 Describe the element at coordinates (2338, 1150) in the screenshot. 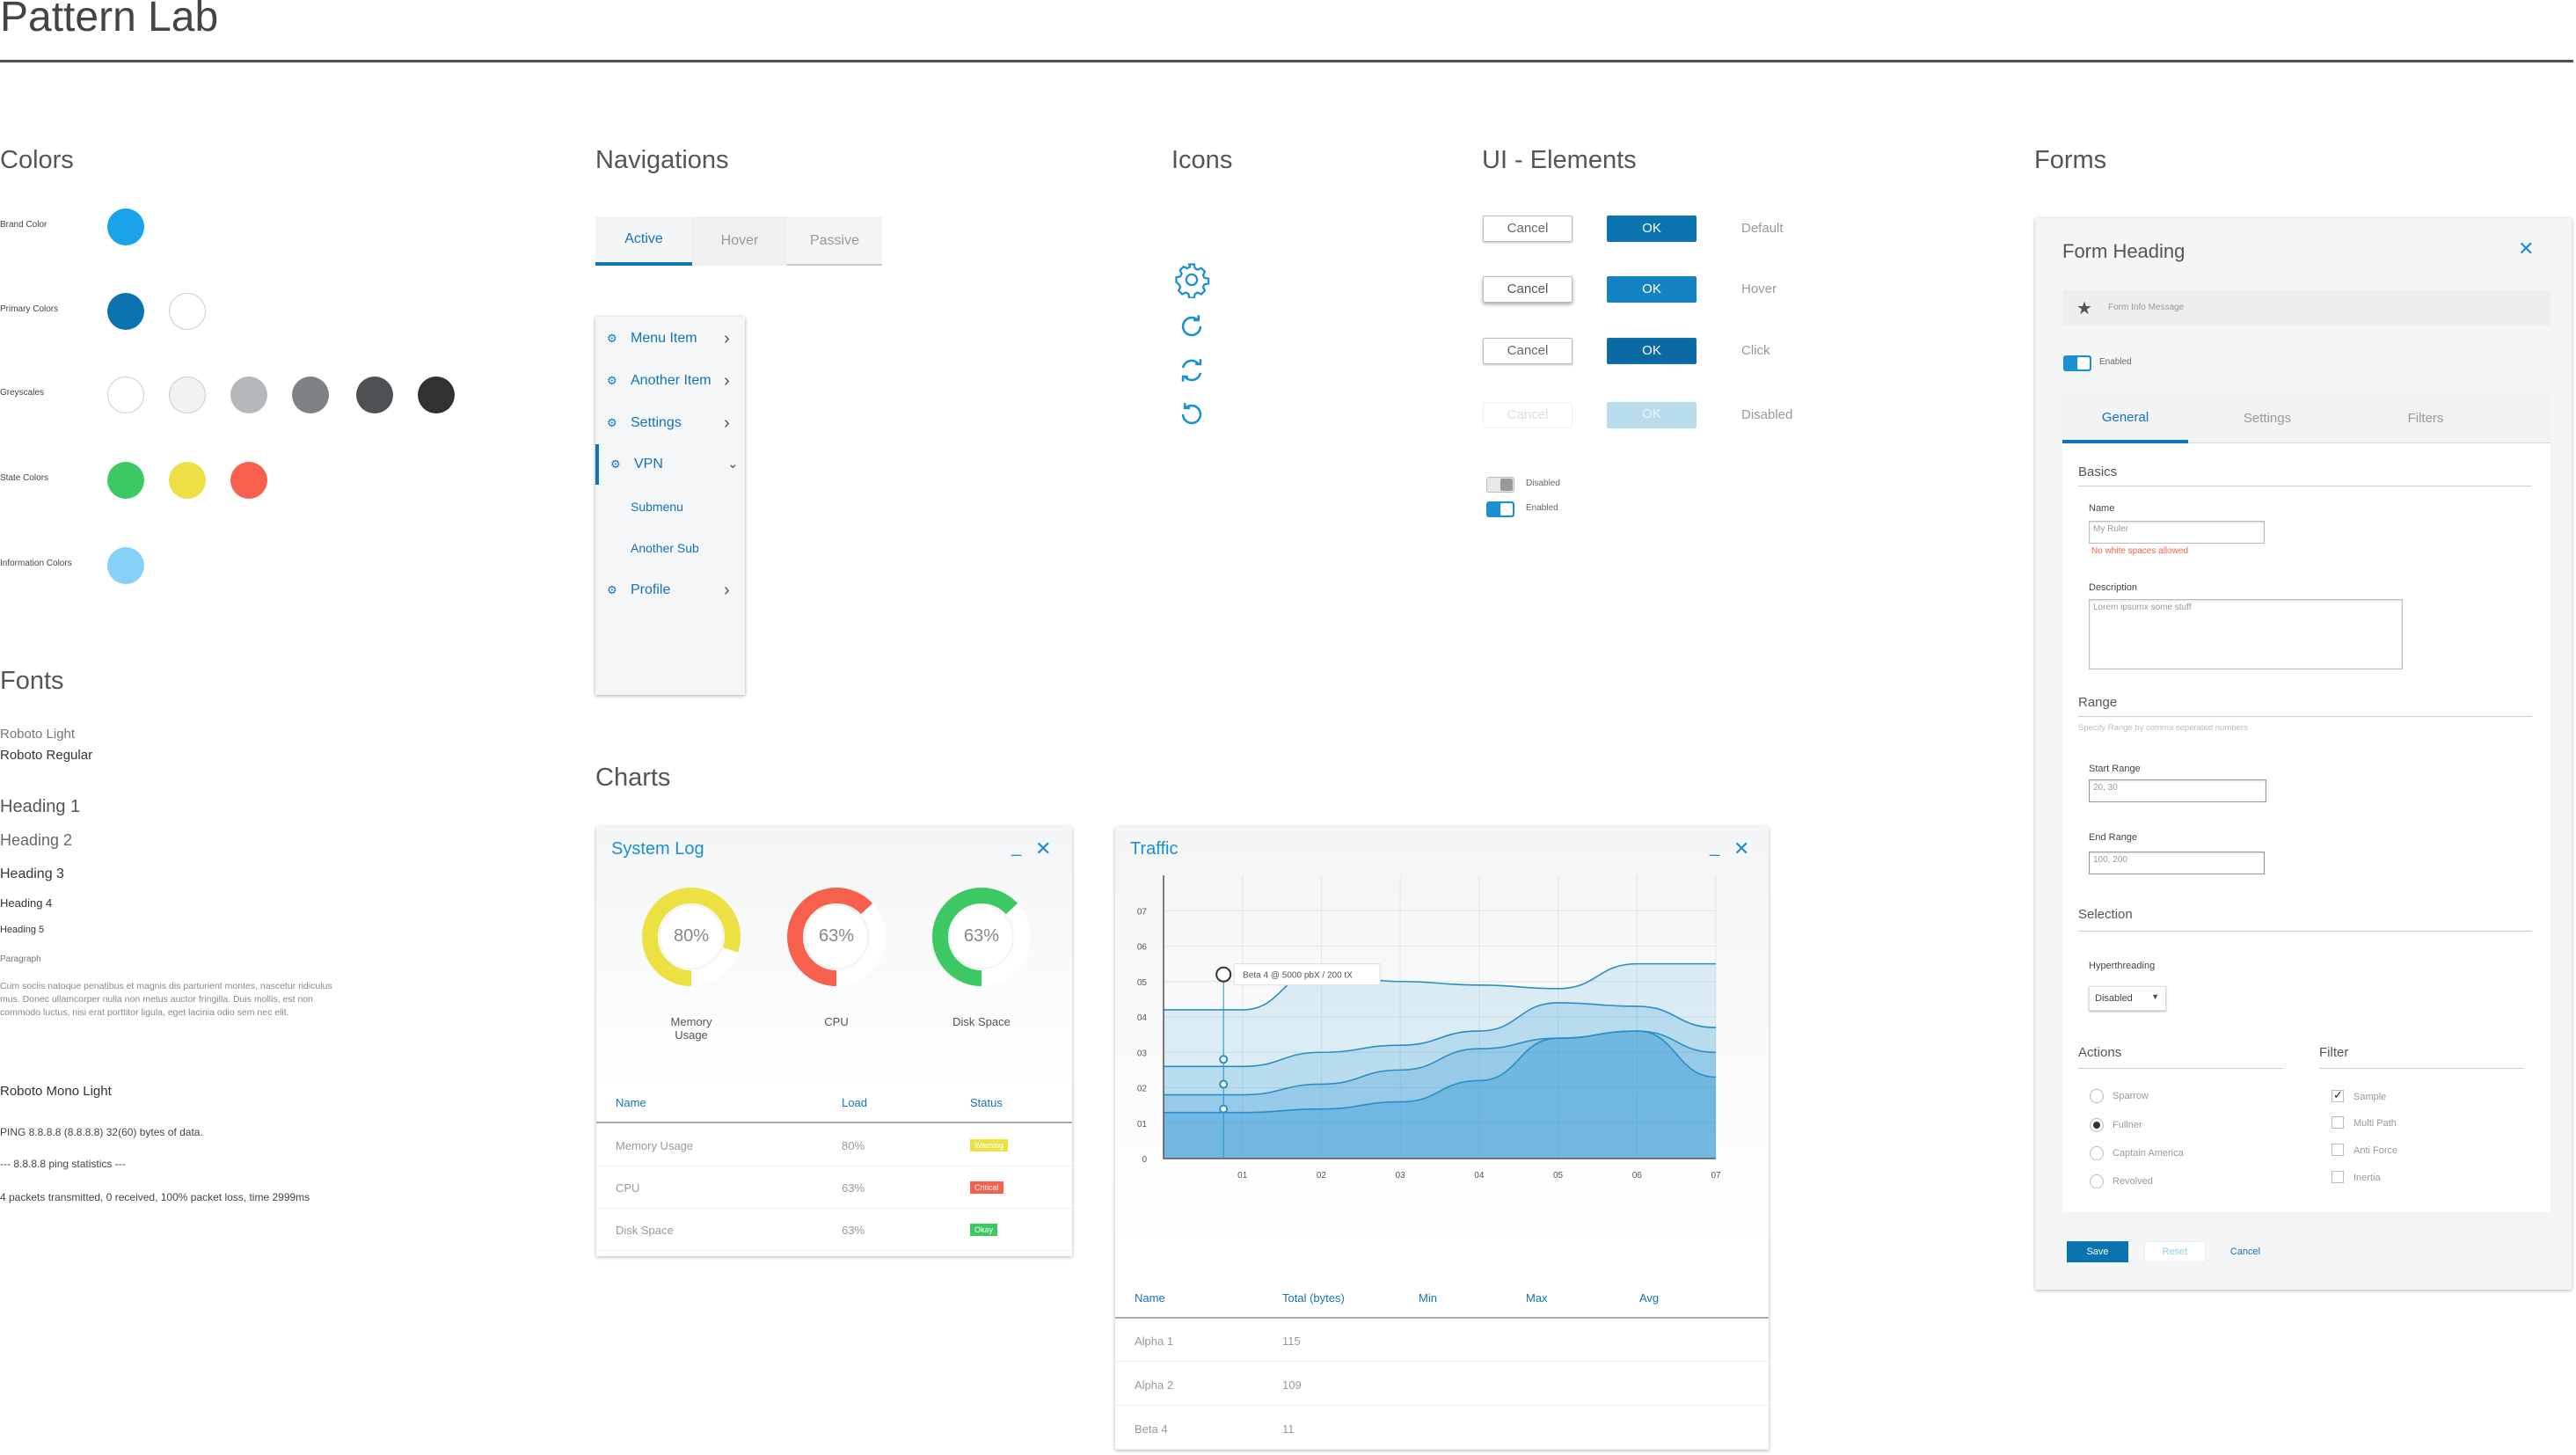

I see `checkbox-anti-force` at that location.